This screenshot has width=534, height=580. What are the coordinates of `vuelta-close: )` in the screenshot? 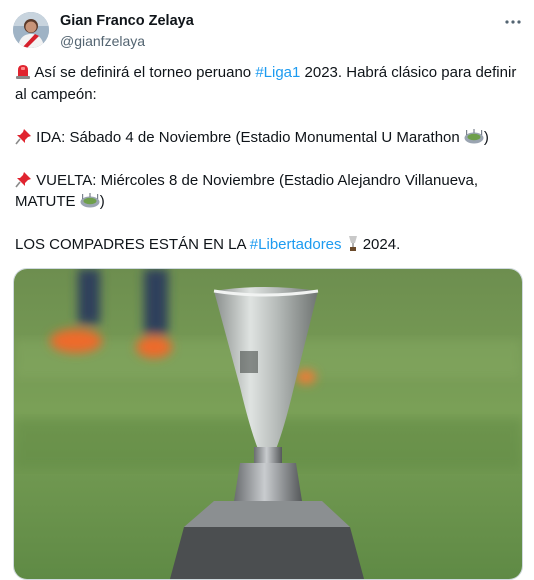 It's located at (102, 201).